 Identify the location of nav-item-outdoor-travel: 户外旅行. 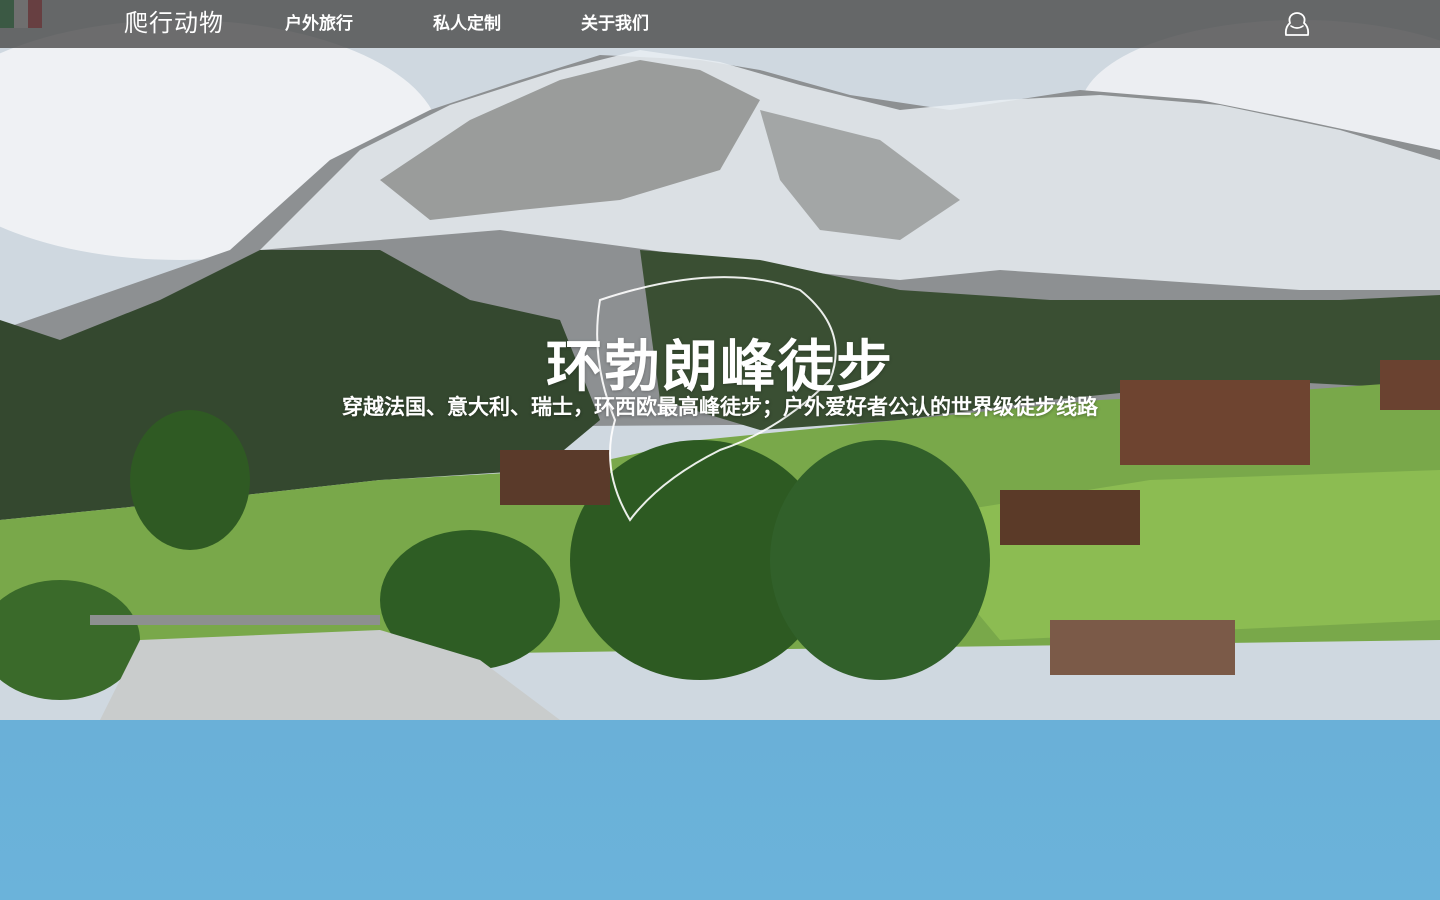
(319, 24).